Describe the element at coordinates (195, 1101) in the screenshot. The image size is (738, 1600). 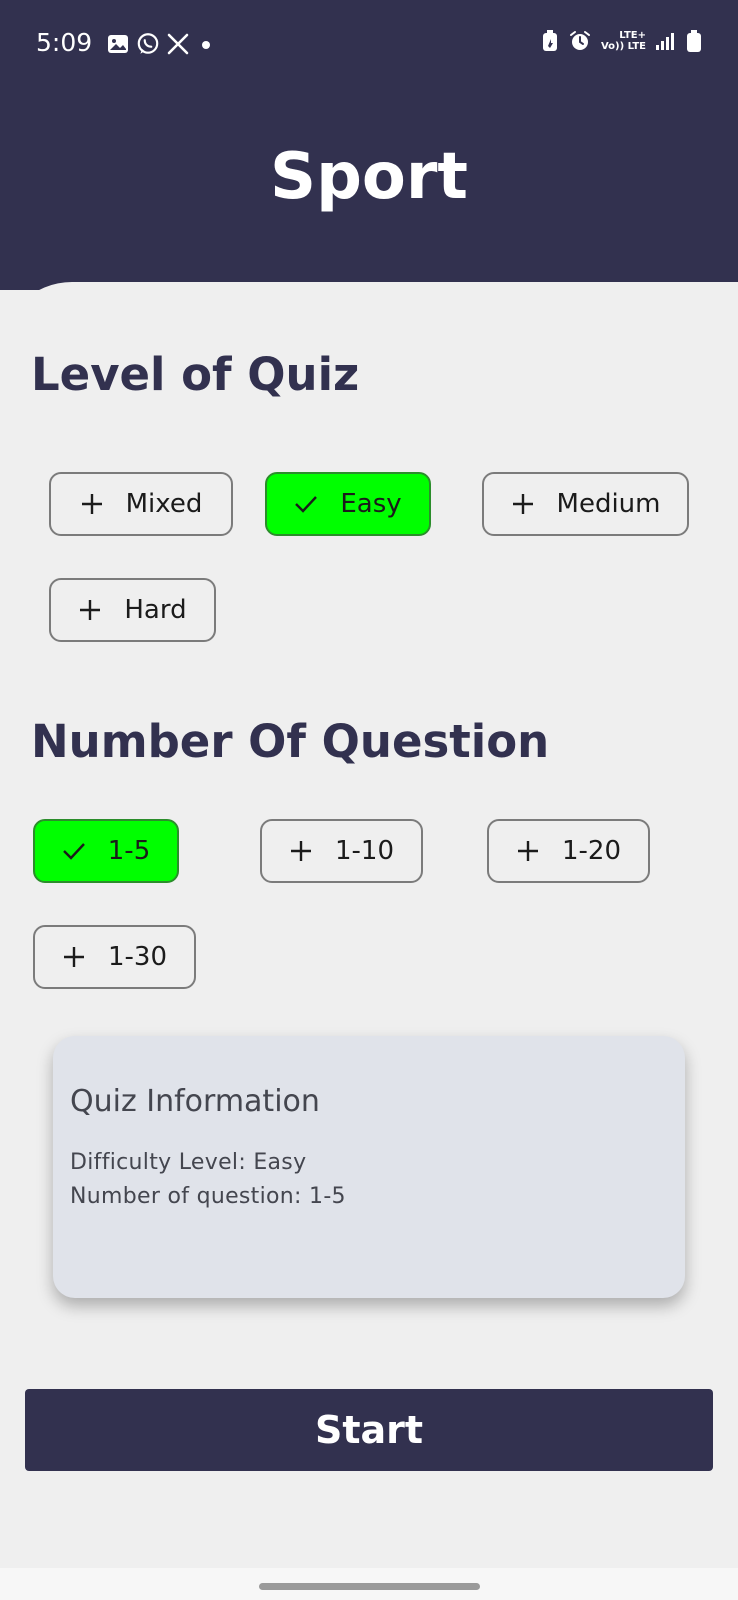
I see `quiz-info-title: Quiz Information` at that location.